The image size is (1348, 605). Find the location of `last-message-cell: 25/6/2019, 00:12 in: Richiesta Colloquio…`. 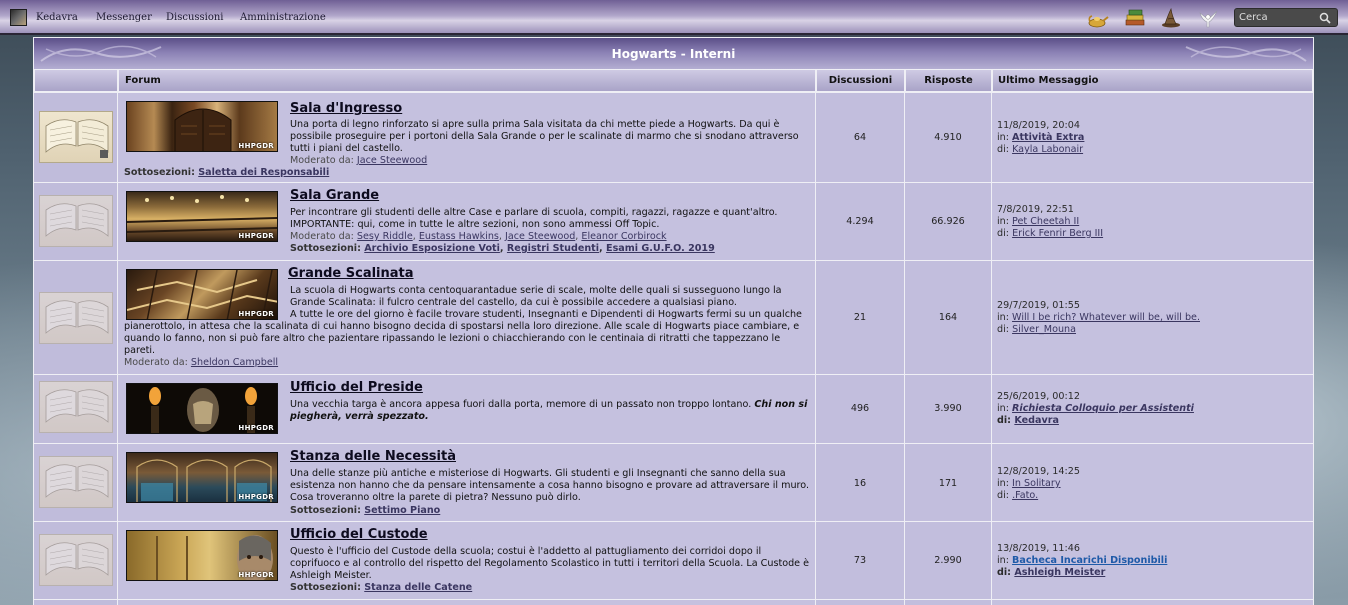

last-message-cell: 25/6/2019, 00:12 in: Richiesta Colloquio… is located at coordinates (1152, 409).